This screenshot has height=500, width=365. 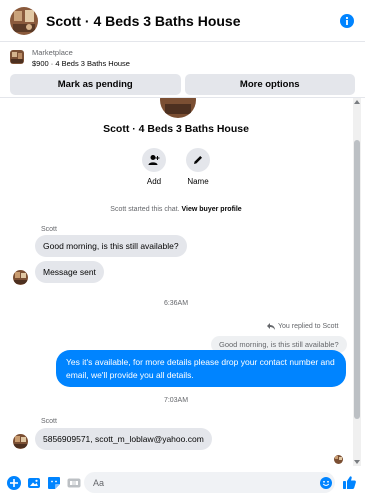 What do you see at coordinates (17, 57) in the screenshot?
I see `listing-thumbnail` at bounding box center [17, 57].